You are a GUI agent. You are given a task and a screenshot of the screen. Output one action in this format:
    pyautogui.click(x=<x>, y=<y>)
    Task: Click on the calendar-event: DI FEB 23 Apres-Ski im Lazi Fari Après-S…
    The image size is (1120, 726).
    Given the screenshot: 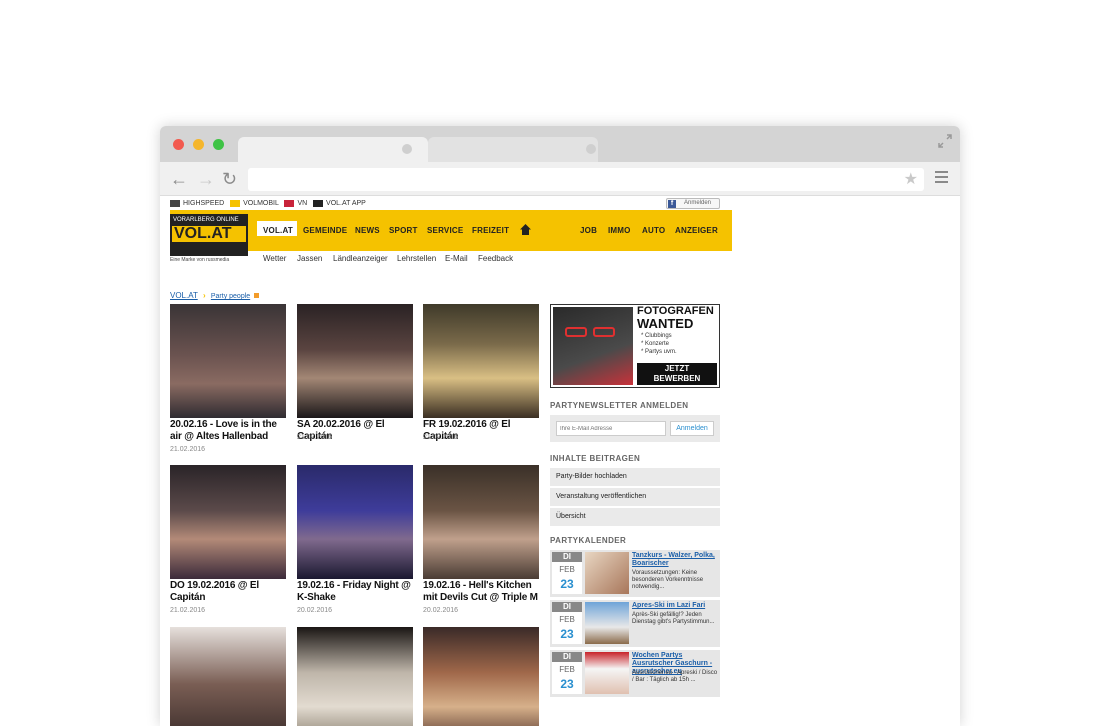 What is the action you would take?
    pyautogui.click(x=635, y=623)
    